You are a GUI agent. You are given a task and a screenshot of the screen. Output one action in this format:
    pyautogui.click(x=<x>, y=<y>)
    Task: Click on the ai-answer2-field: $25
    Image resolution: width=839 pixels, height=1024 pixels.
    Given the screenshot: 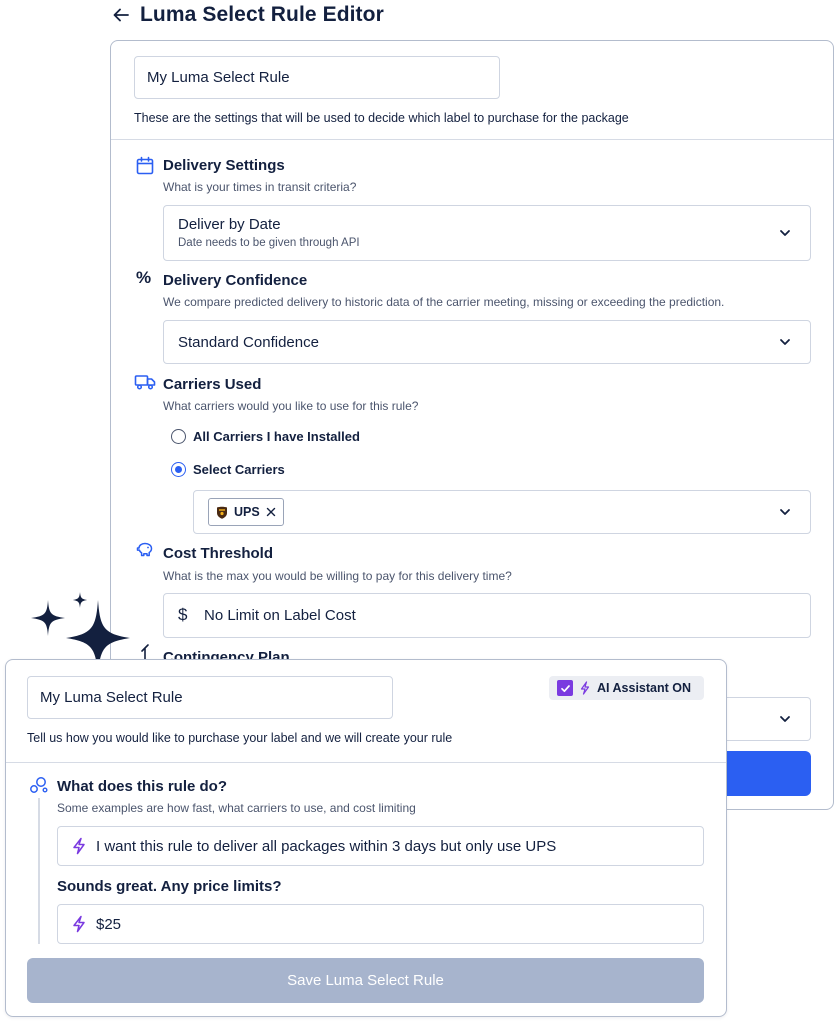 What is the action you would take?
    pyautogui.click(x=380, y=924)
    